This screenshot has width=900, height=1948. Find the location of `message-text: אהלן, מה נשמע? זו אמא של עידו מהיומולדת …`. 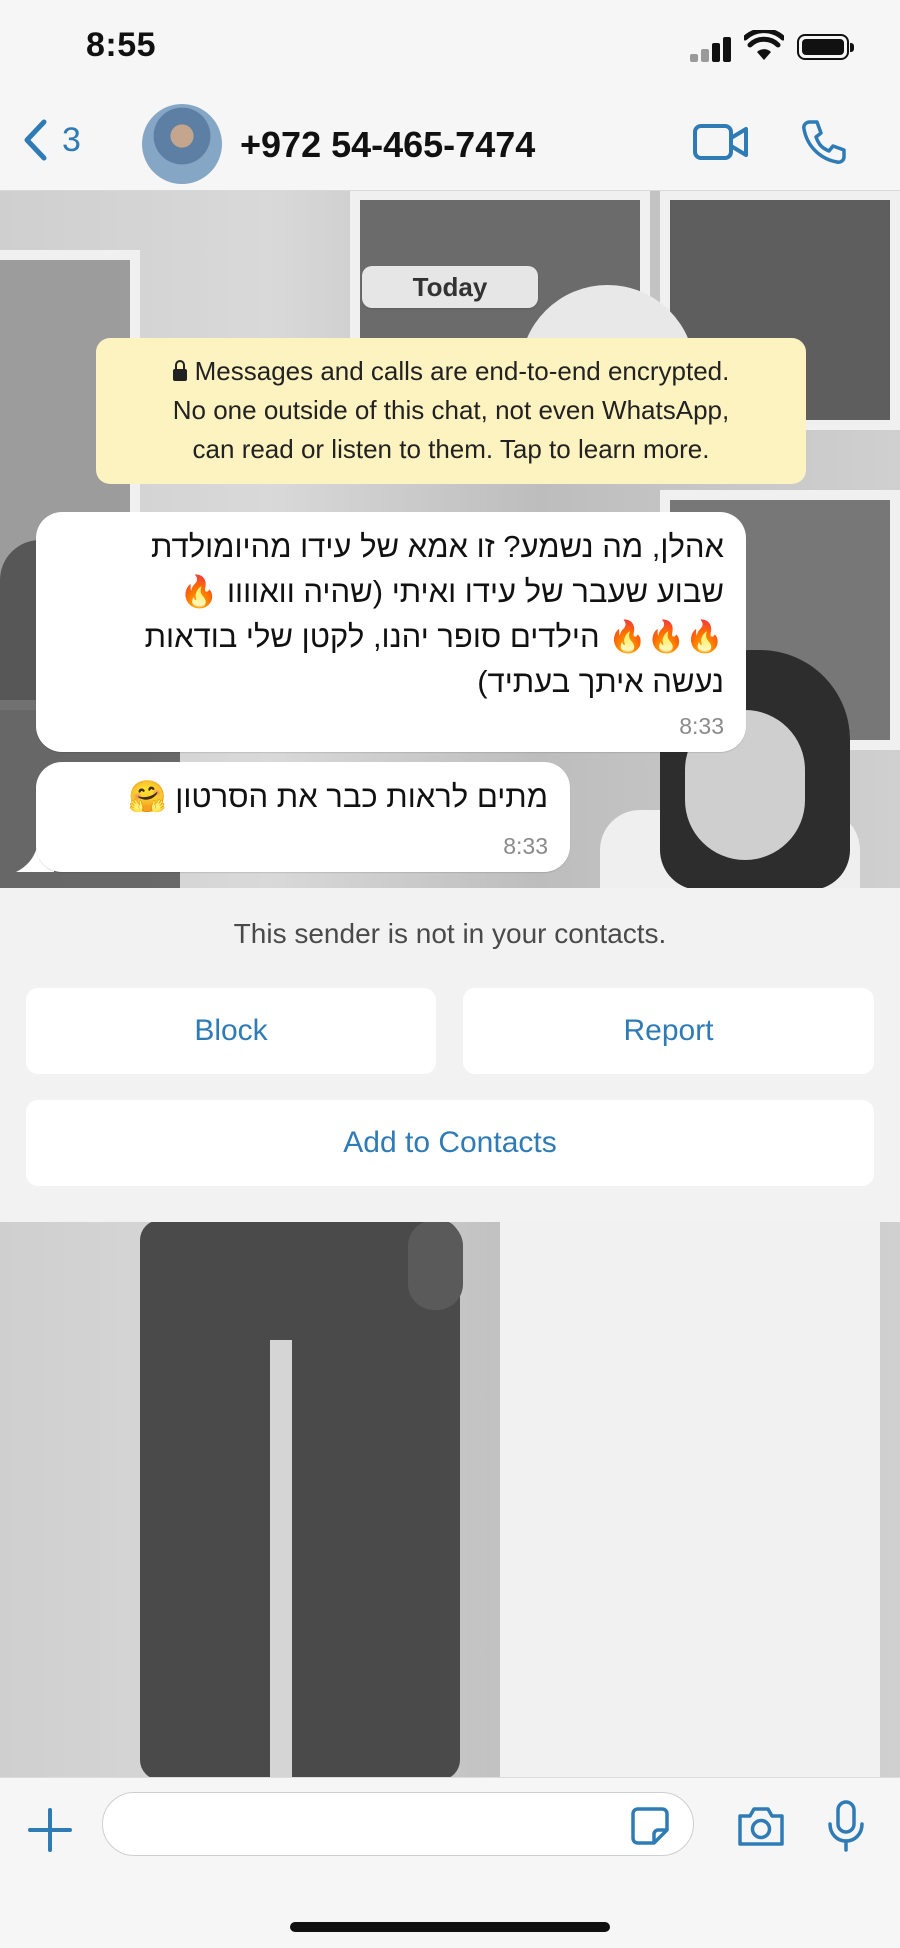

message-text: אהלן, מה נשמע? זו אמא של עידו מהיומולדת … is located at coordinates (392, 614).